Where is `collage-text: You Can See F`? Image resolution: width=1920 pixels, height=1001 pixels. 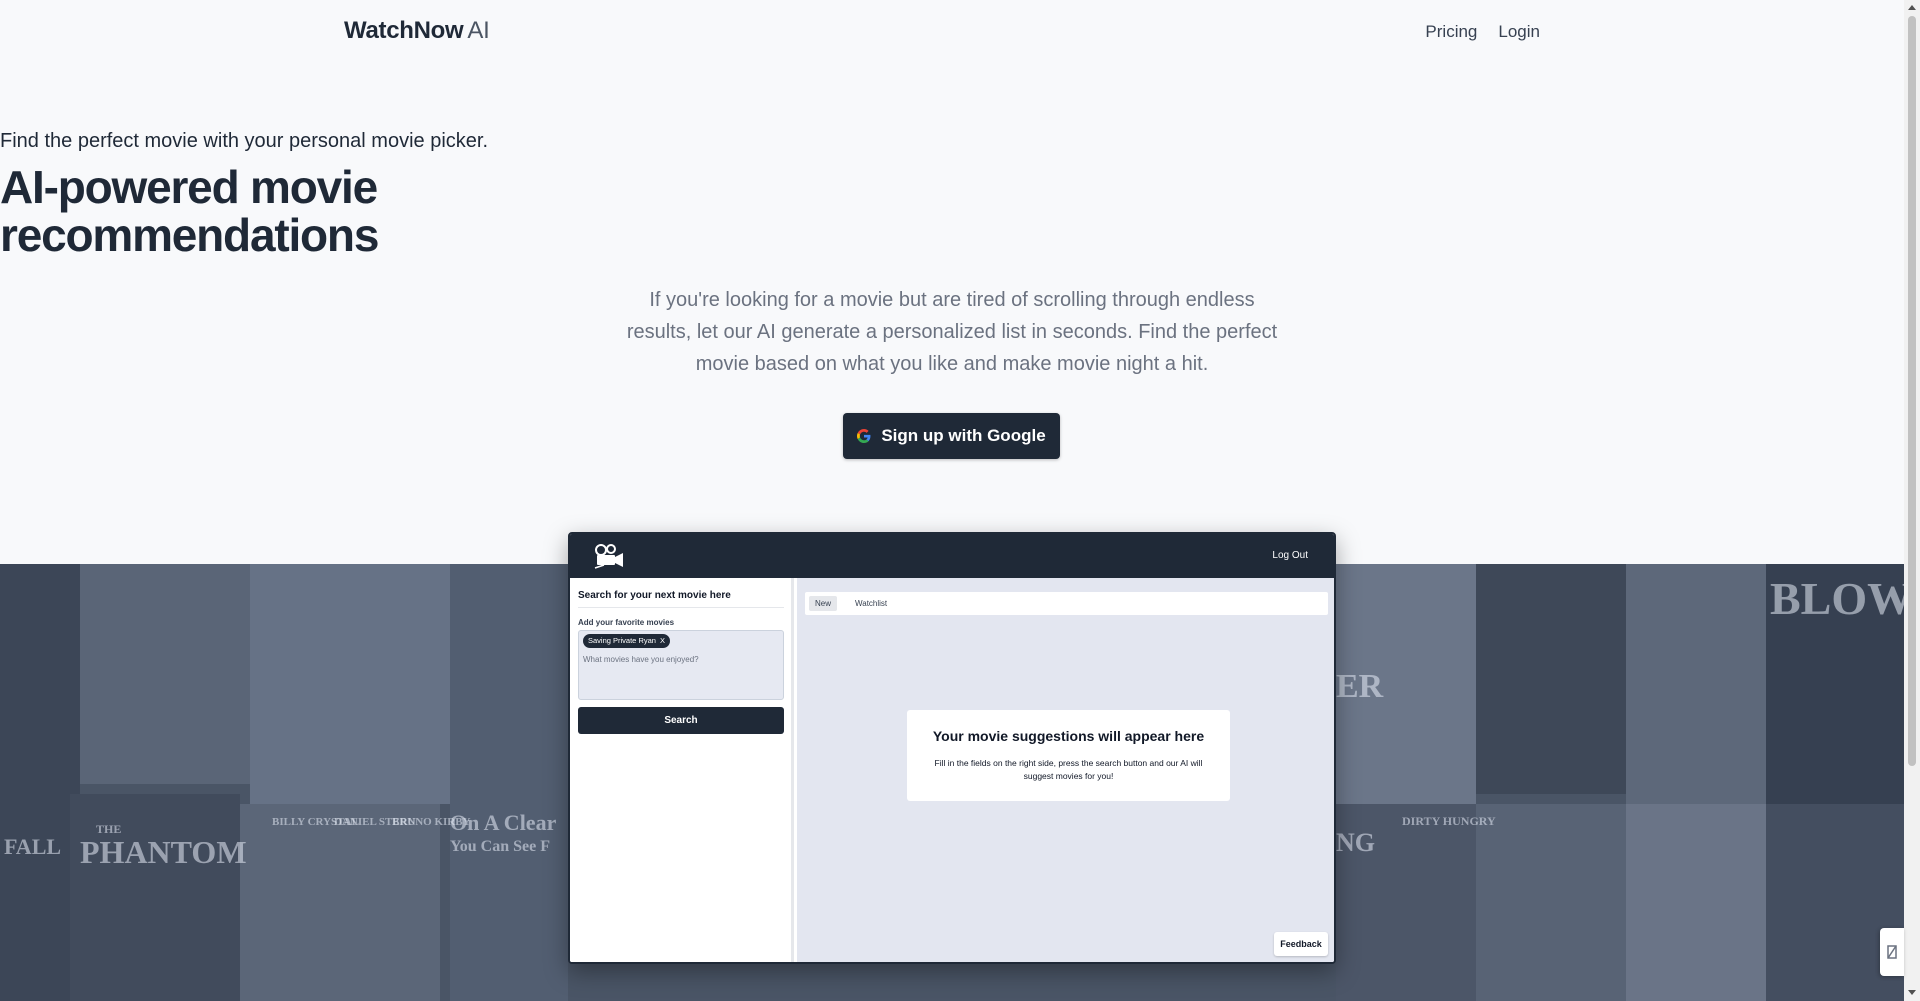 collage-text: You Can See F is located at coordinates (500, 846).